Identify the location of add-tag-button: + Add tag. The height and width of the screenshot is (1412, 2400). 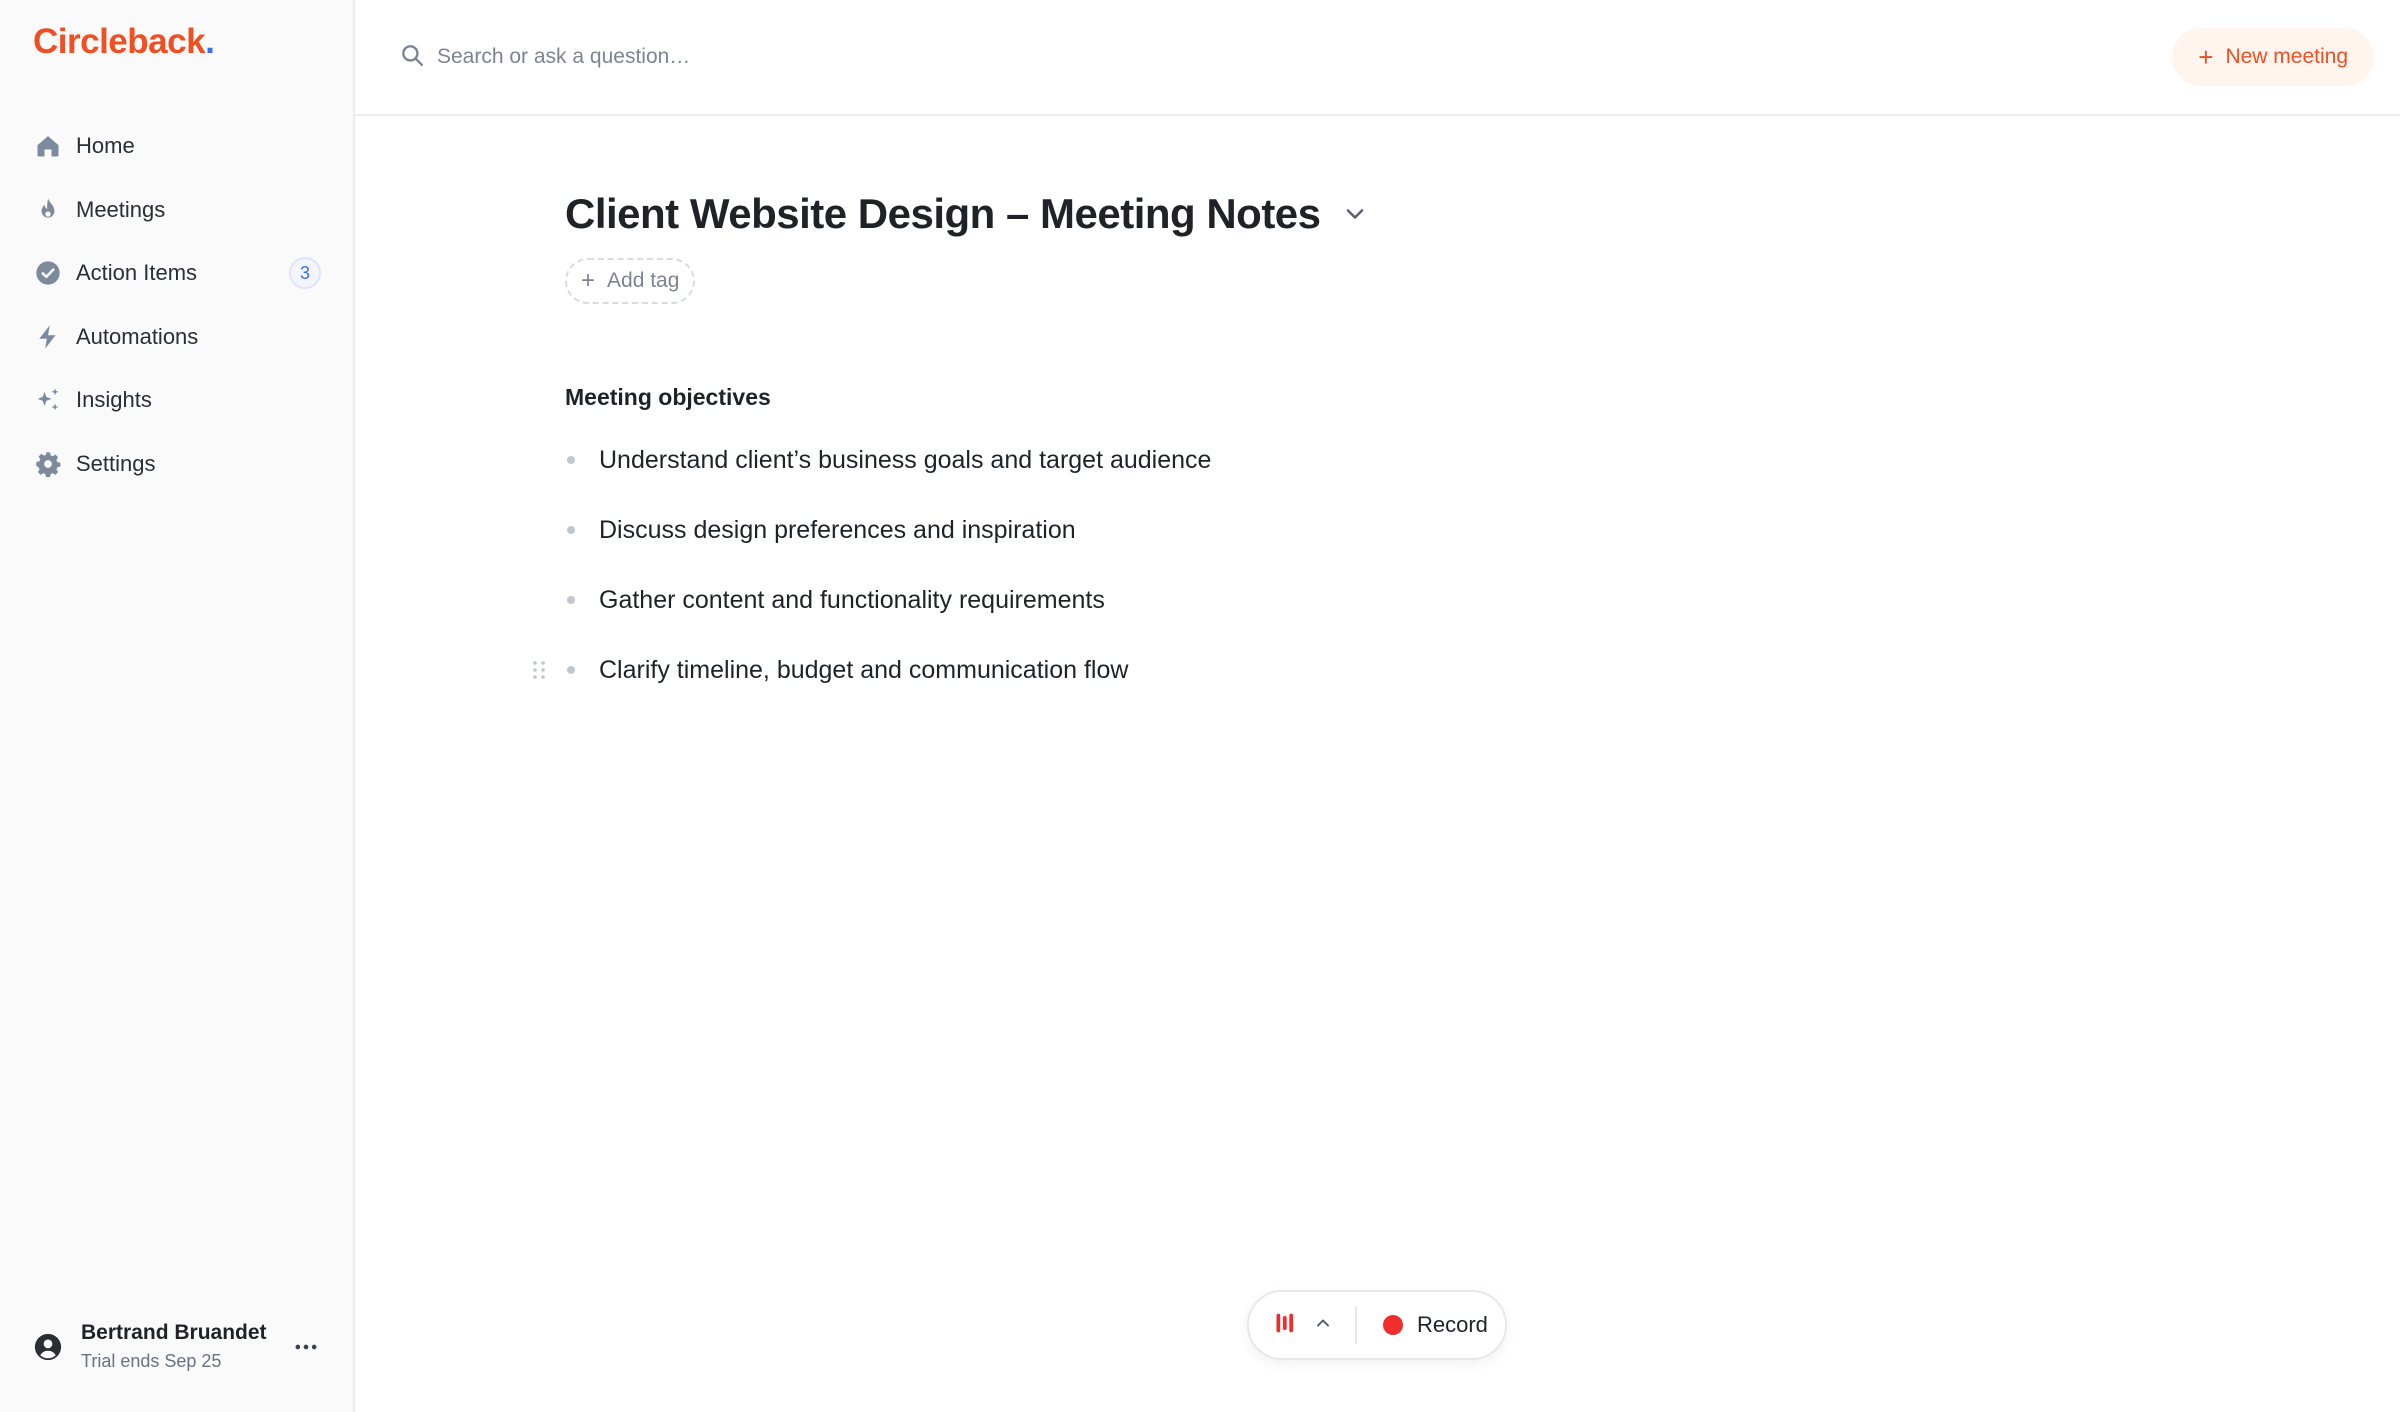
(630, 281).